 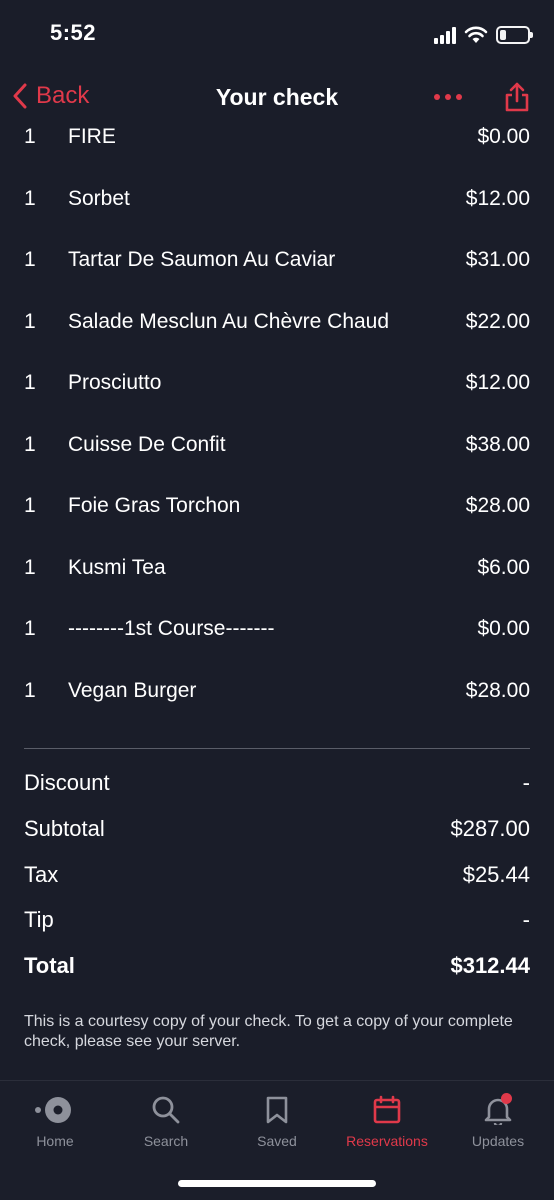 I want to click on more-options-button, so click(x=448, y=97).